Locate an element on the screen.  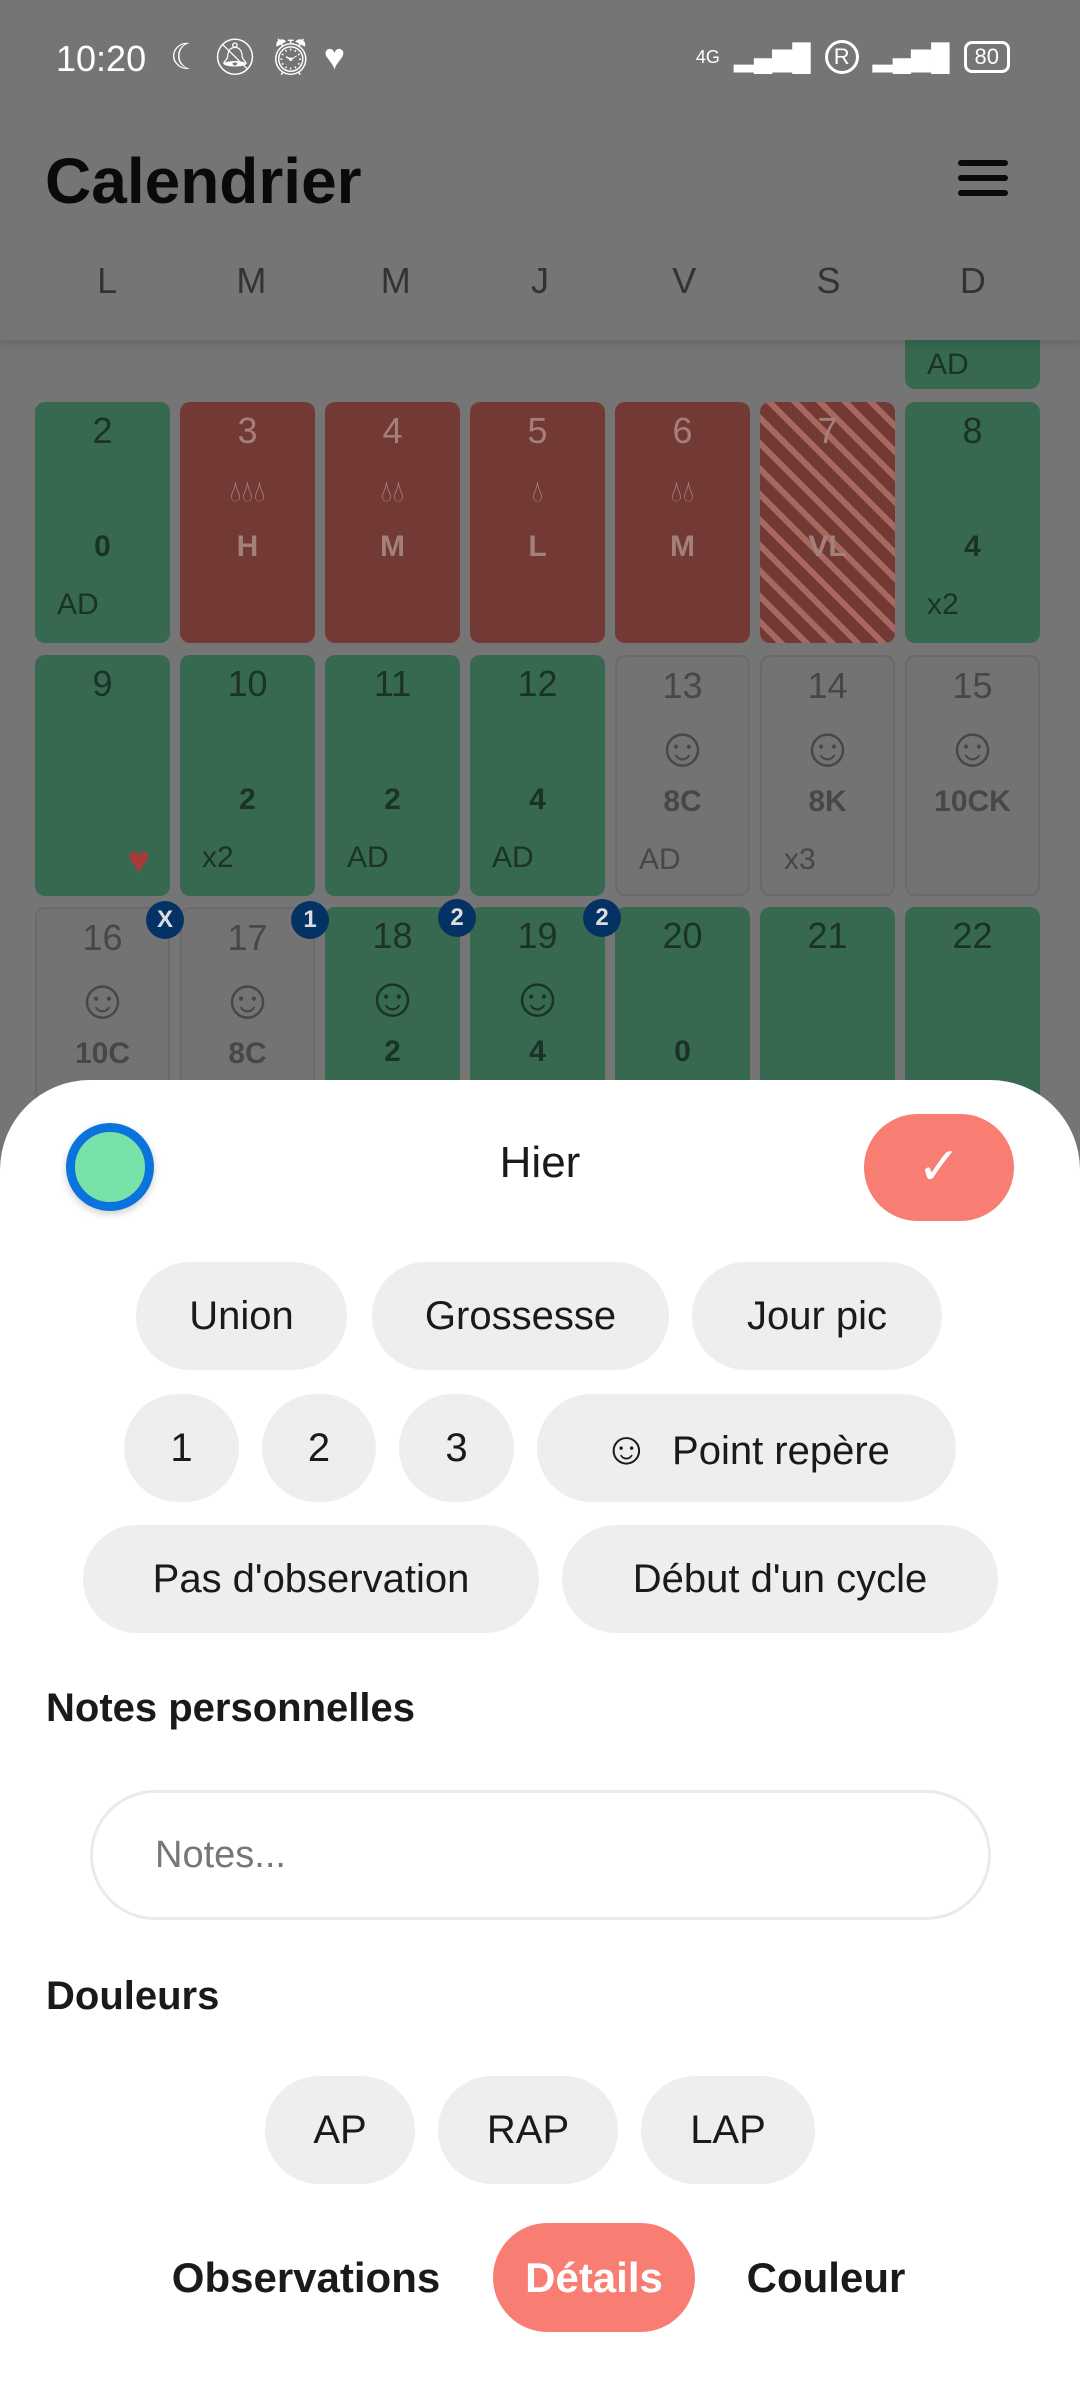
calendar-day-cell: 15 ☺ 10CK is located at coordinates (972, 775).